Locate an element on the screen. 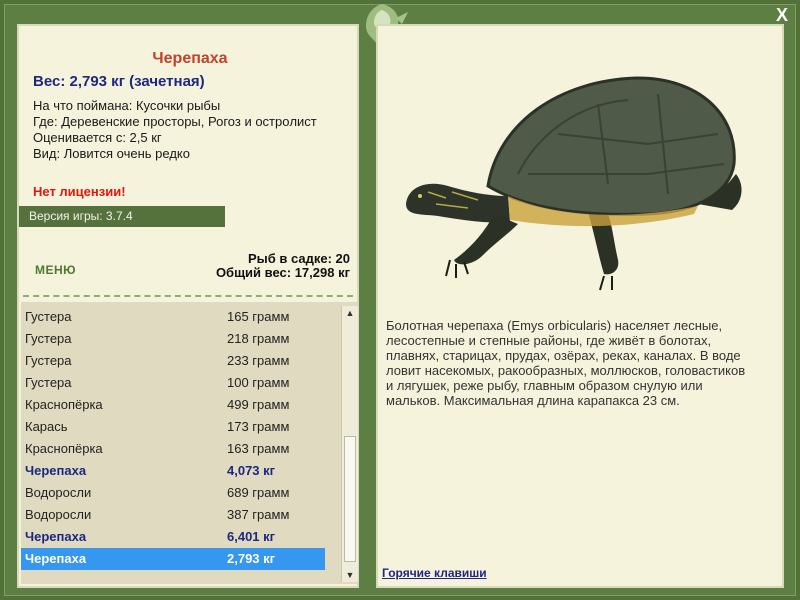  list-scrollbar: ▲ ▼ is located at coordinates (349, 444).